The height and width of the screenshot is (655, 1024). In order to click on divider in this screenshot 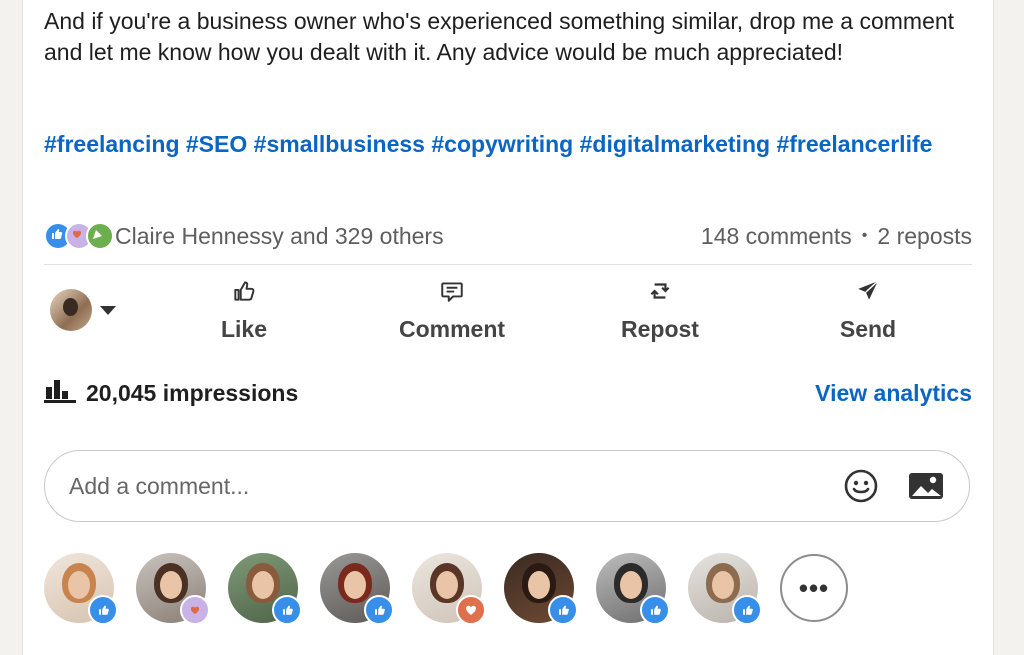, I will do `click(508, 264)`.